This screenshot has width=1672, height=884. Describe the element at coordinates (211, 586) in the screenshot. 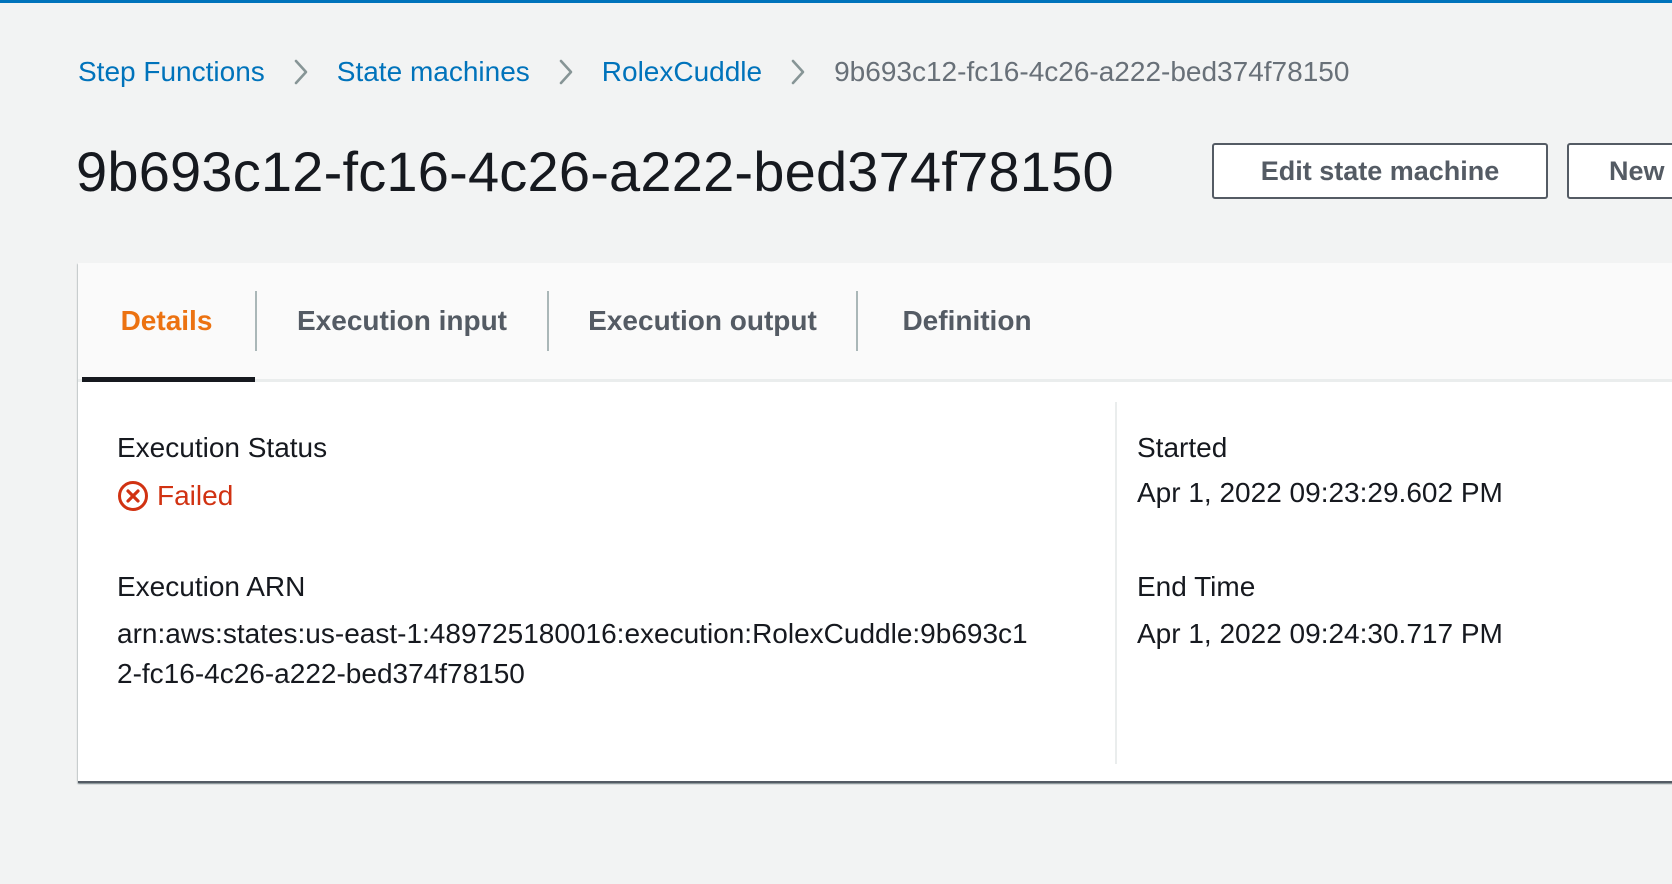

I see `execution-arn-label: Execution ARN` at that location.